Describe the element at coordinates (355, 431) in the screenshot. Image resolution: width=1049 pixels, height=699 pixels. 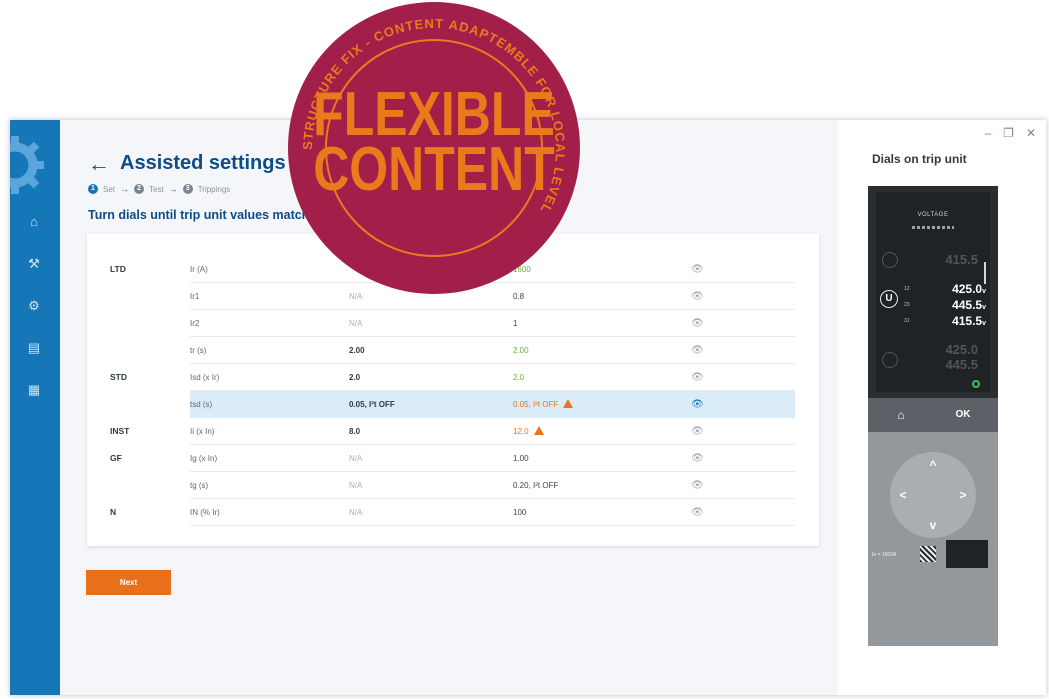
I see `setting-value: 8.0` at that location.